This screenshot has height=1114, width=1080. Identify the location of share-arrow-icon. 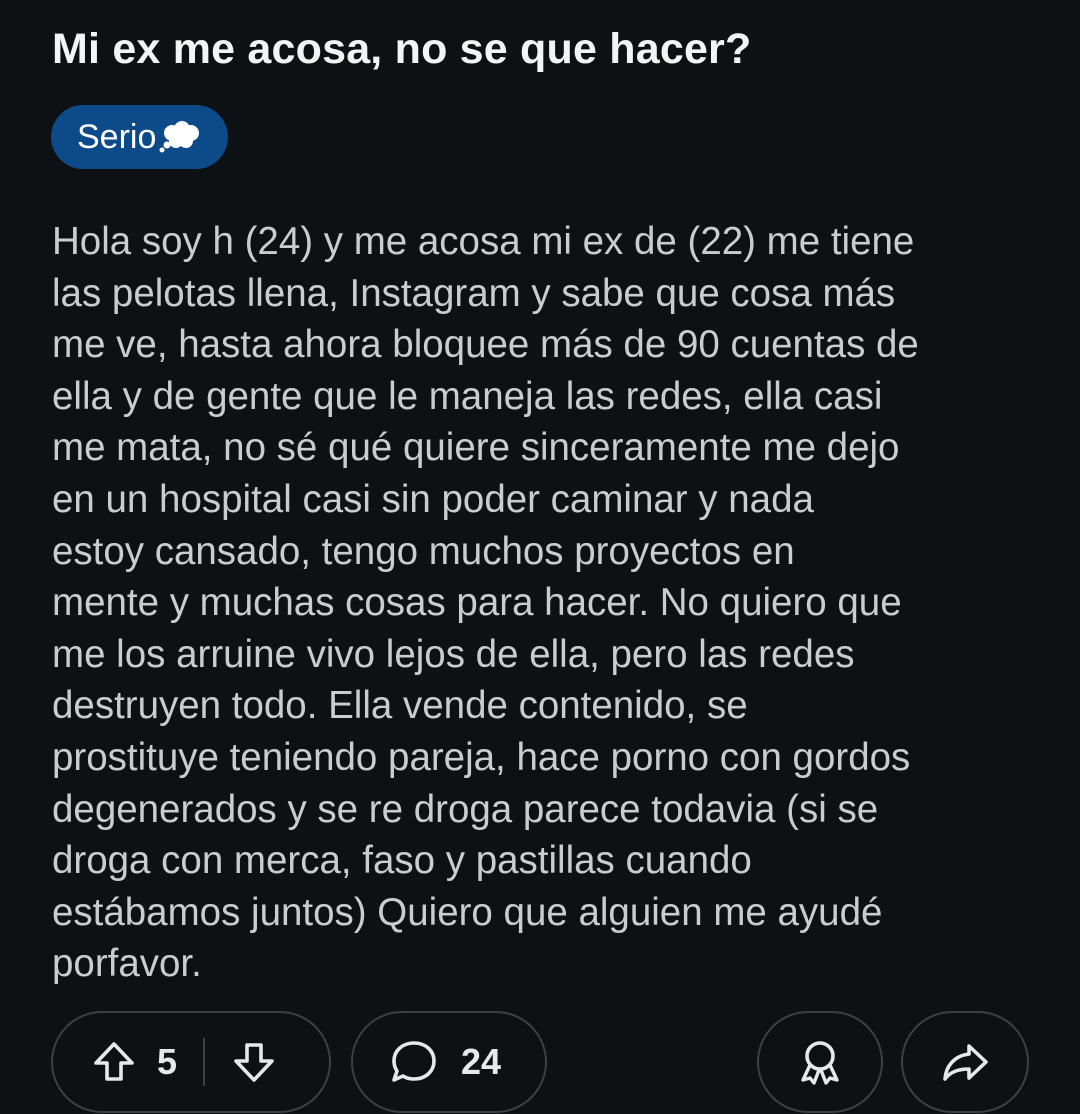
(965, 1062).